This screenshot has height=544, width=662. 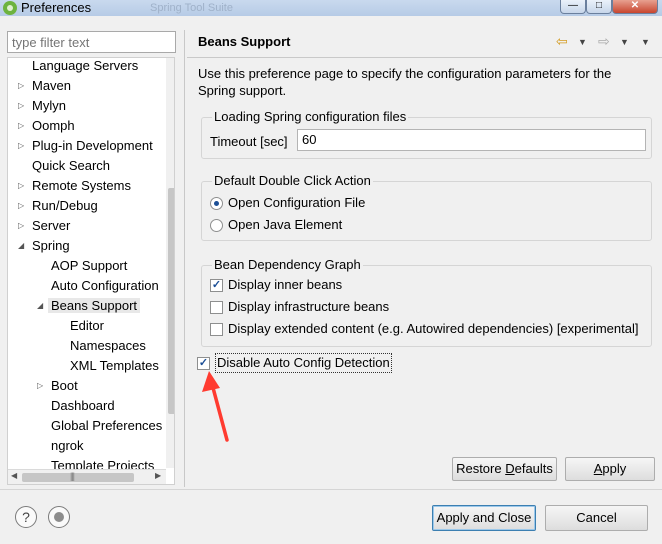 I want to click on scroll-grip-icon: |||, so click(x=72, y=476).